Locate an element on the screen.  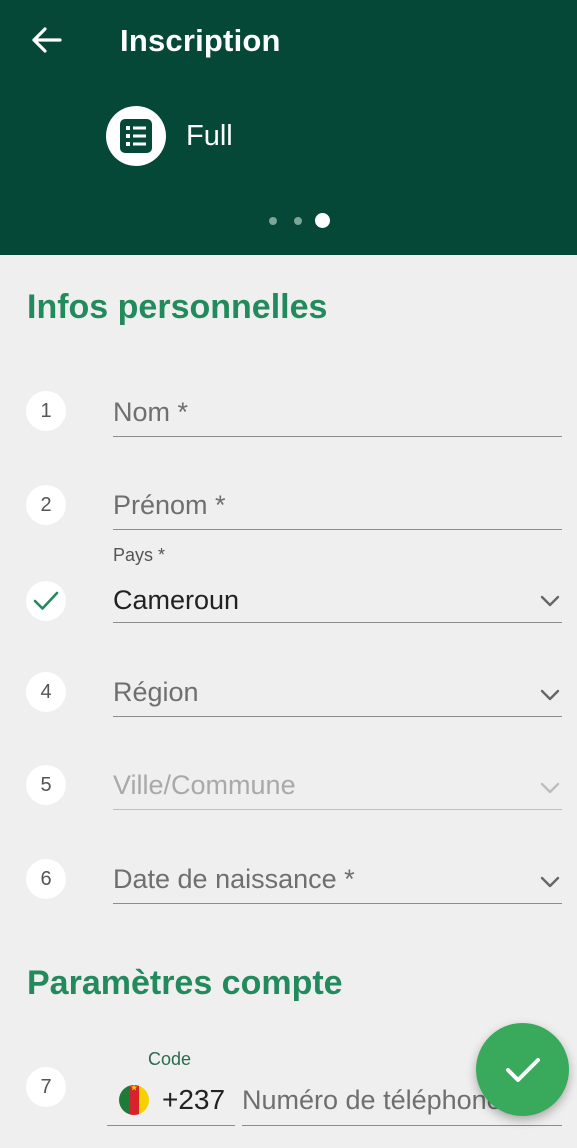
arrow-left-icon is located at coordinates (47, 40).